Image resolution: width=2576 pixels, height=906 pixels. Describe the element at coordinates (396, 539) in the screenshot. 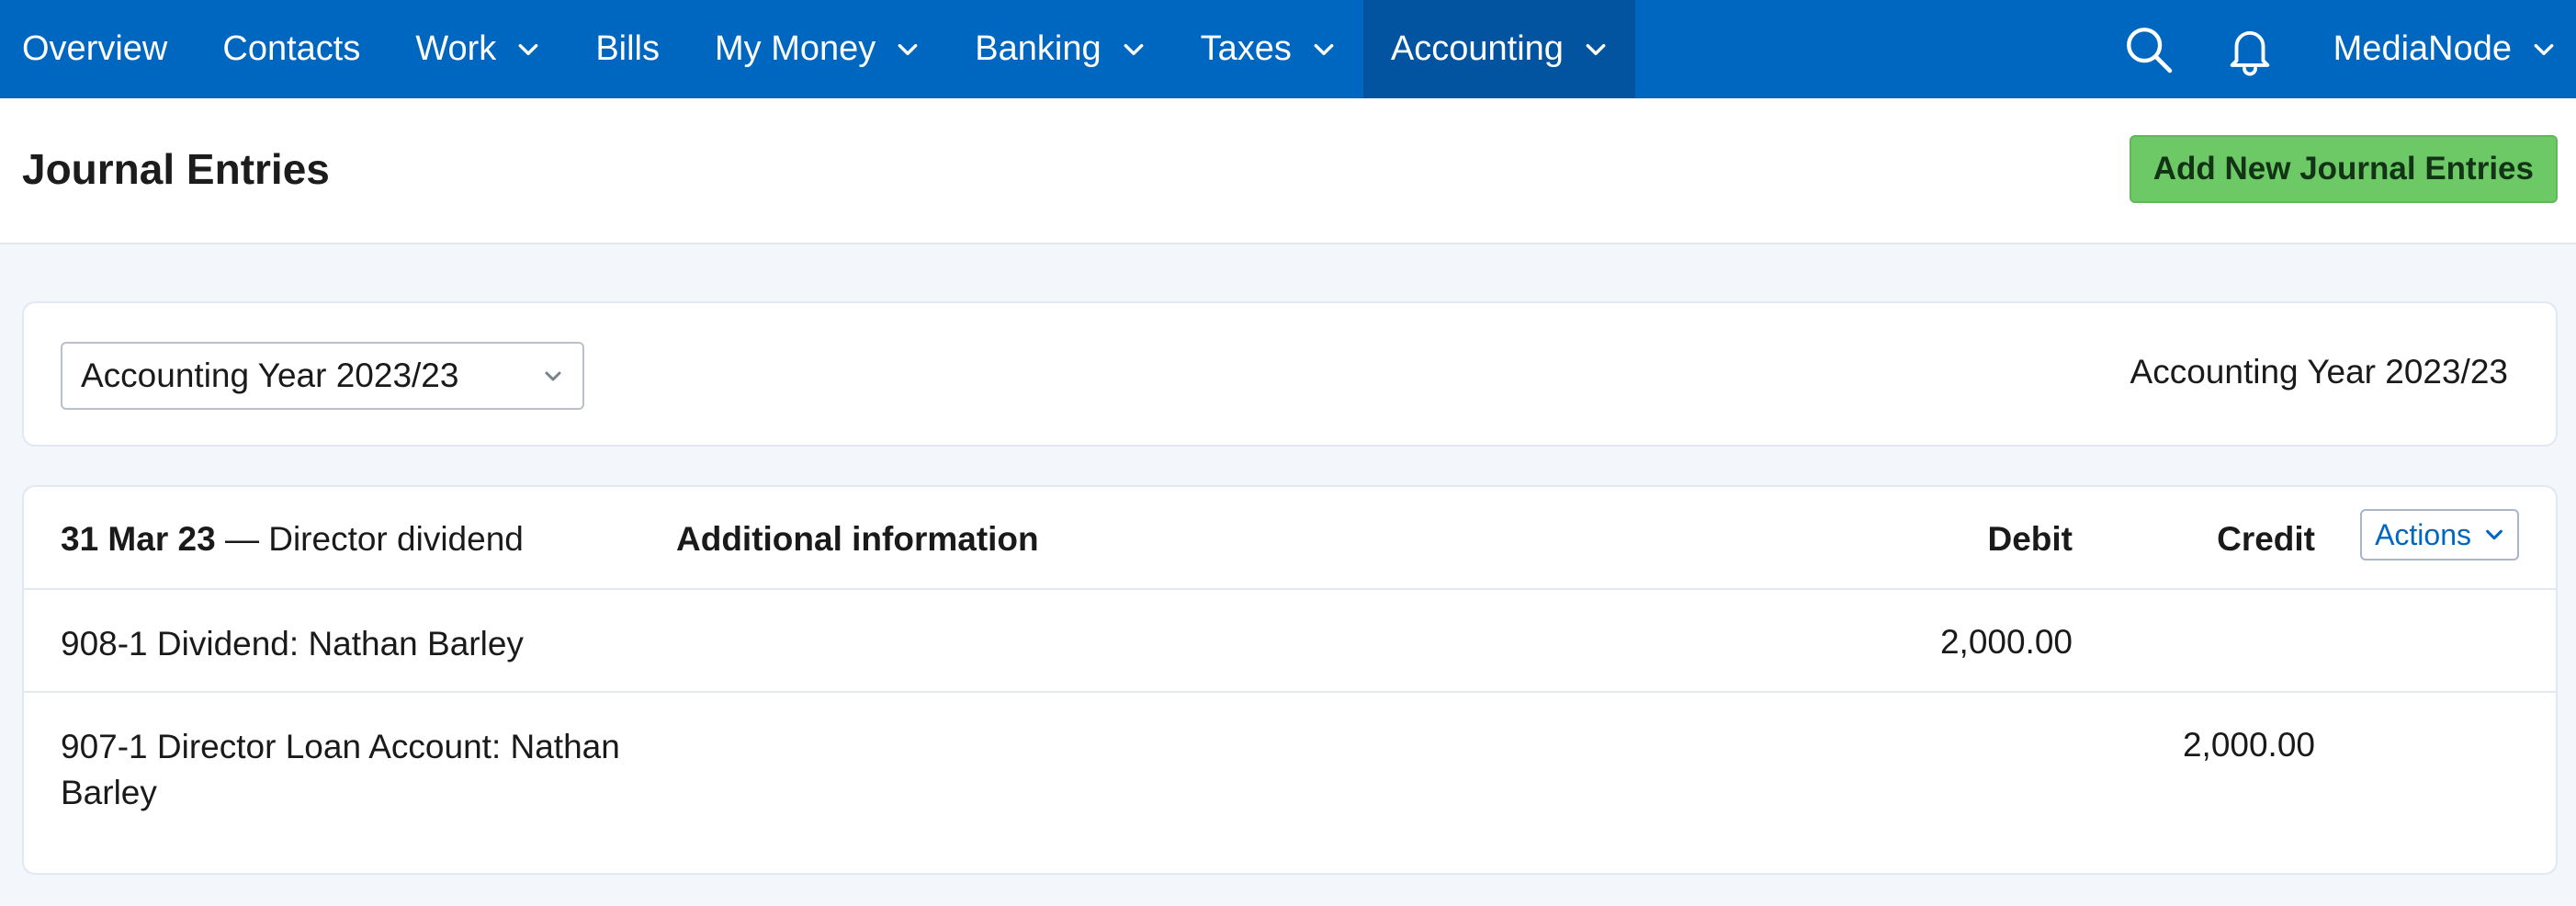

I see `journal-entry-description: Director dividend` at that location.